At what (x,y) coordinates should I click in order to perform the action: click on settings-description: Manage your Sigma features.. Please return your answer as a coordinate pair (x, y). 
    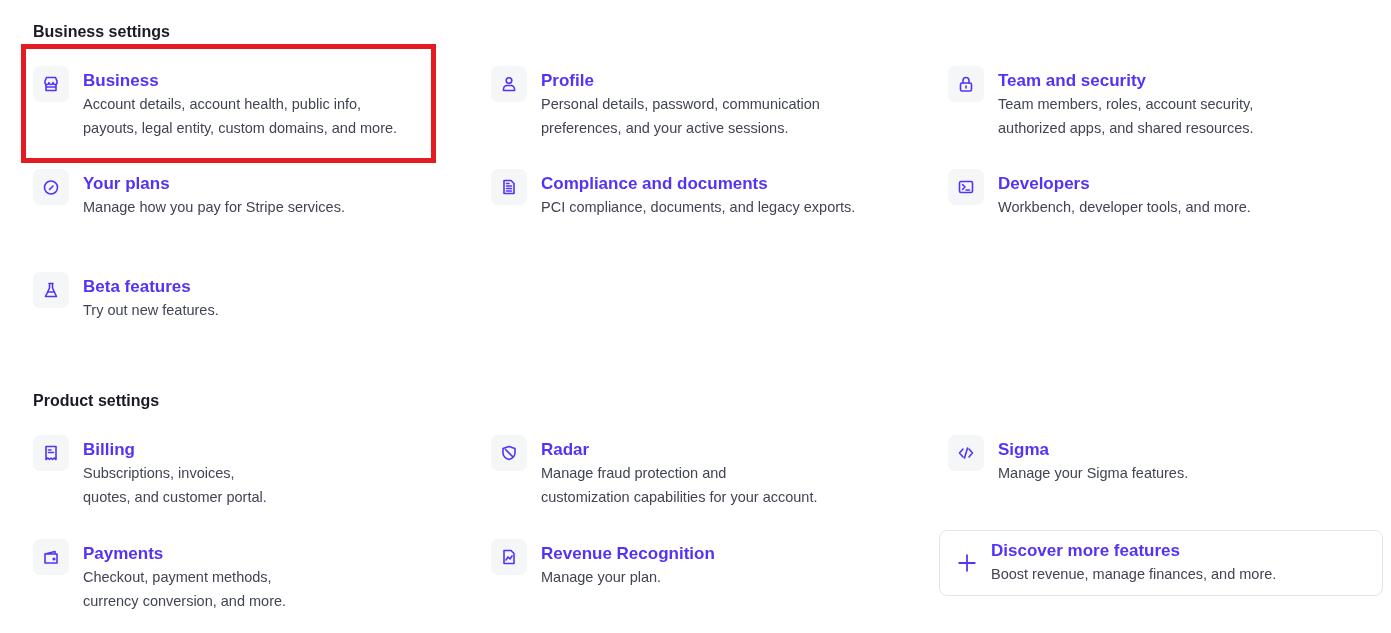
    Looking at the image, I should click on (1093, 473).